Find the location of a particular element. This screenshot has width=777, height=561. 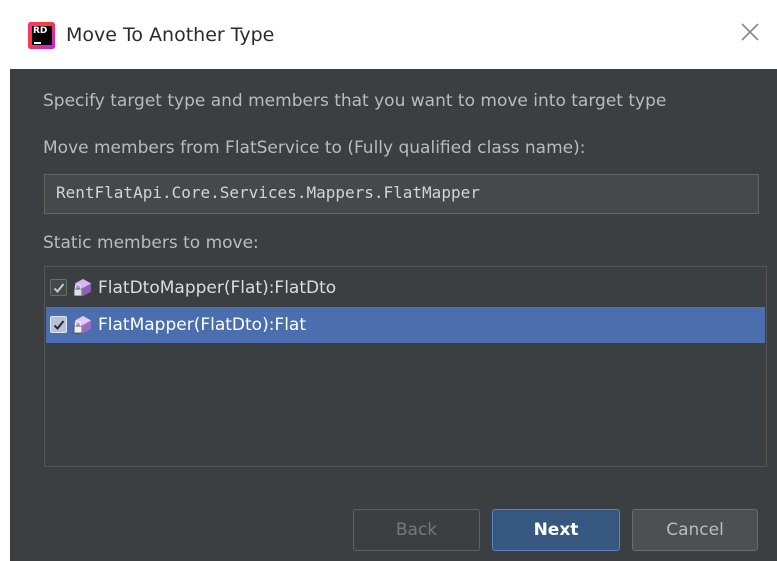

window-edge is located at coordinates (5, 315).